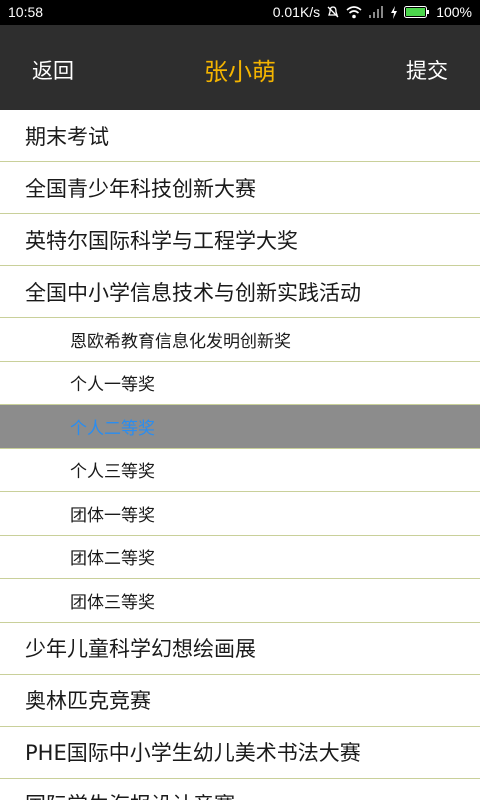  What do you see at coordinates (112, 559) in the screenshot?
I see `list-item-label: 团体二等奖` at bounding box center [112, 559].